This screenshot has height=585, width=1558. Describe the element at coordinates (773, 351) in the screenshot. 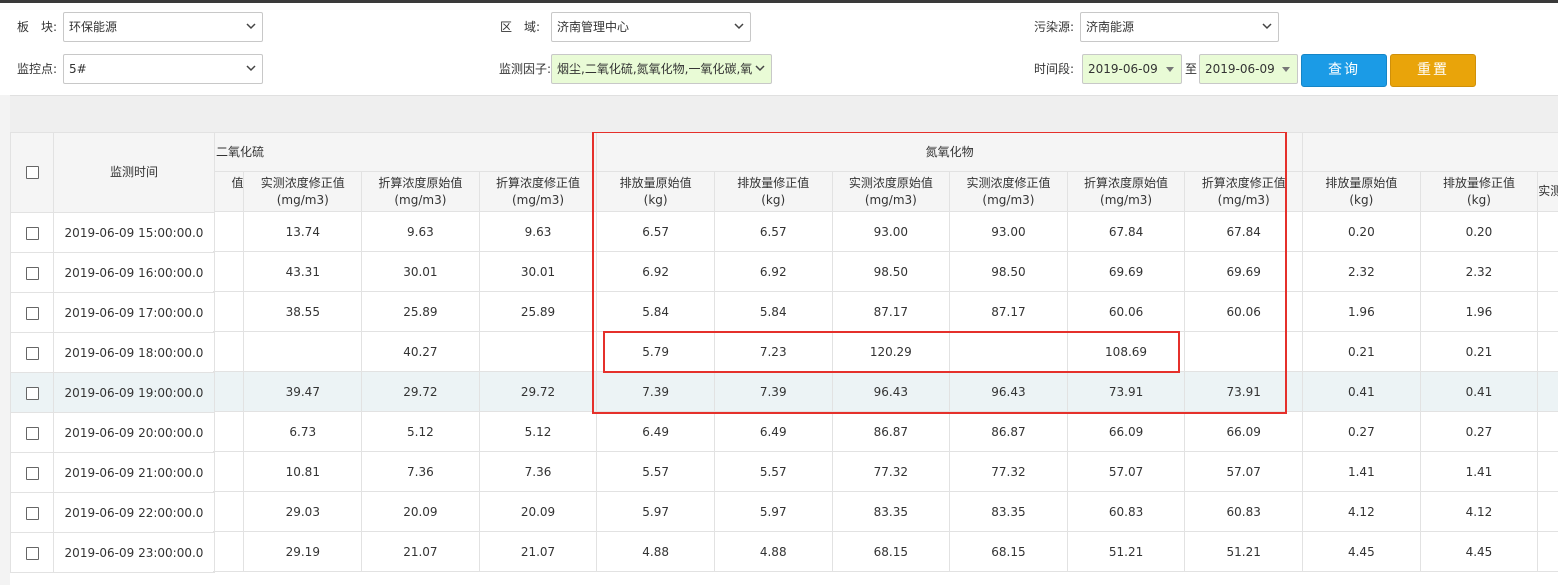

I see `nox-cell: 7.23` at that location.